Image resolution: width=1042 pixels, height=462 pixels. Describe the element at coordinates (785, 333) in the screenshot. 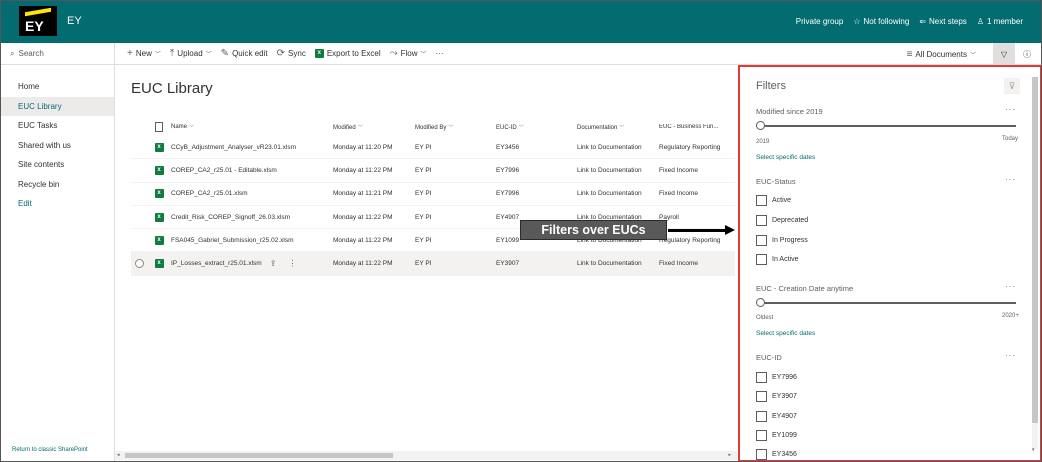

I see `creation-select-dates-link: Select specific dates` at that location.